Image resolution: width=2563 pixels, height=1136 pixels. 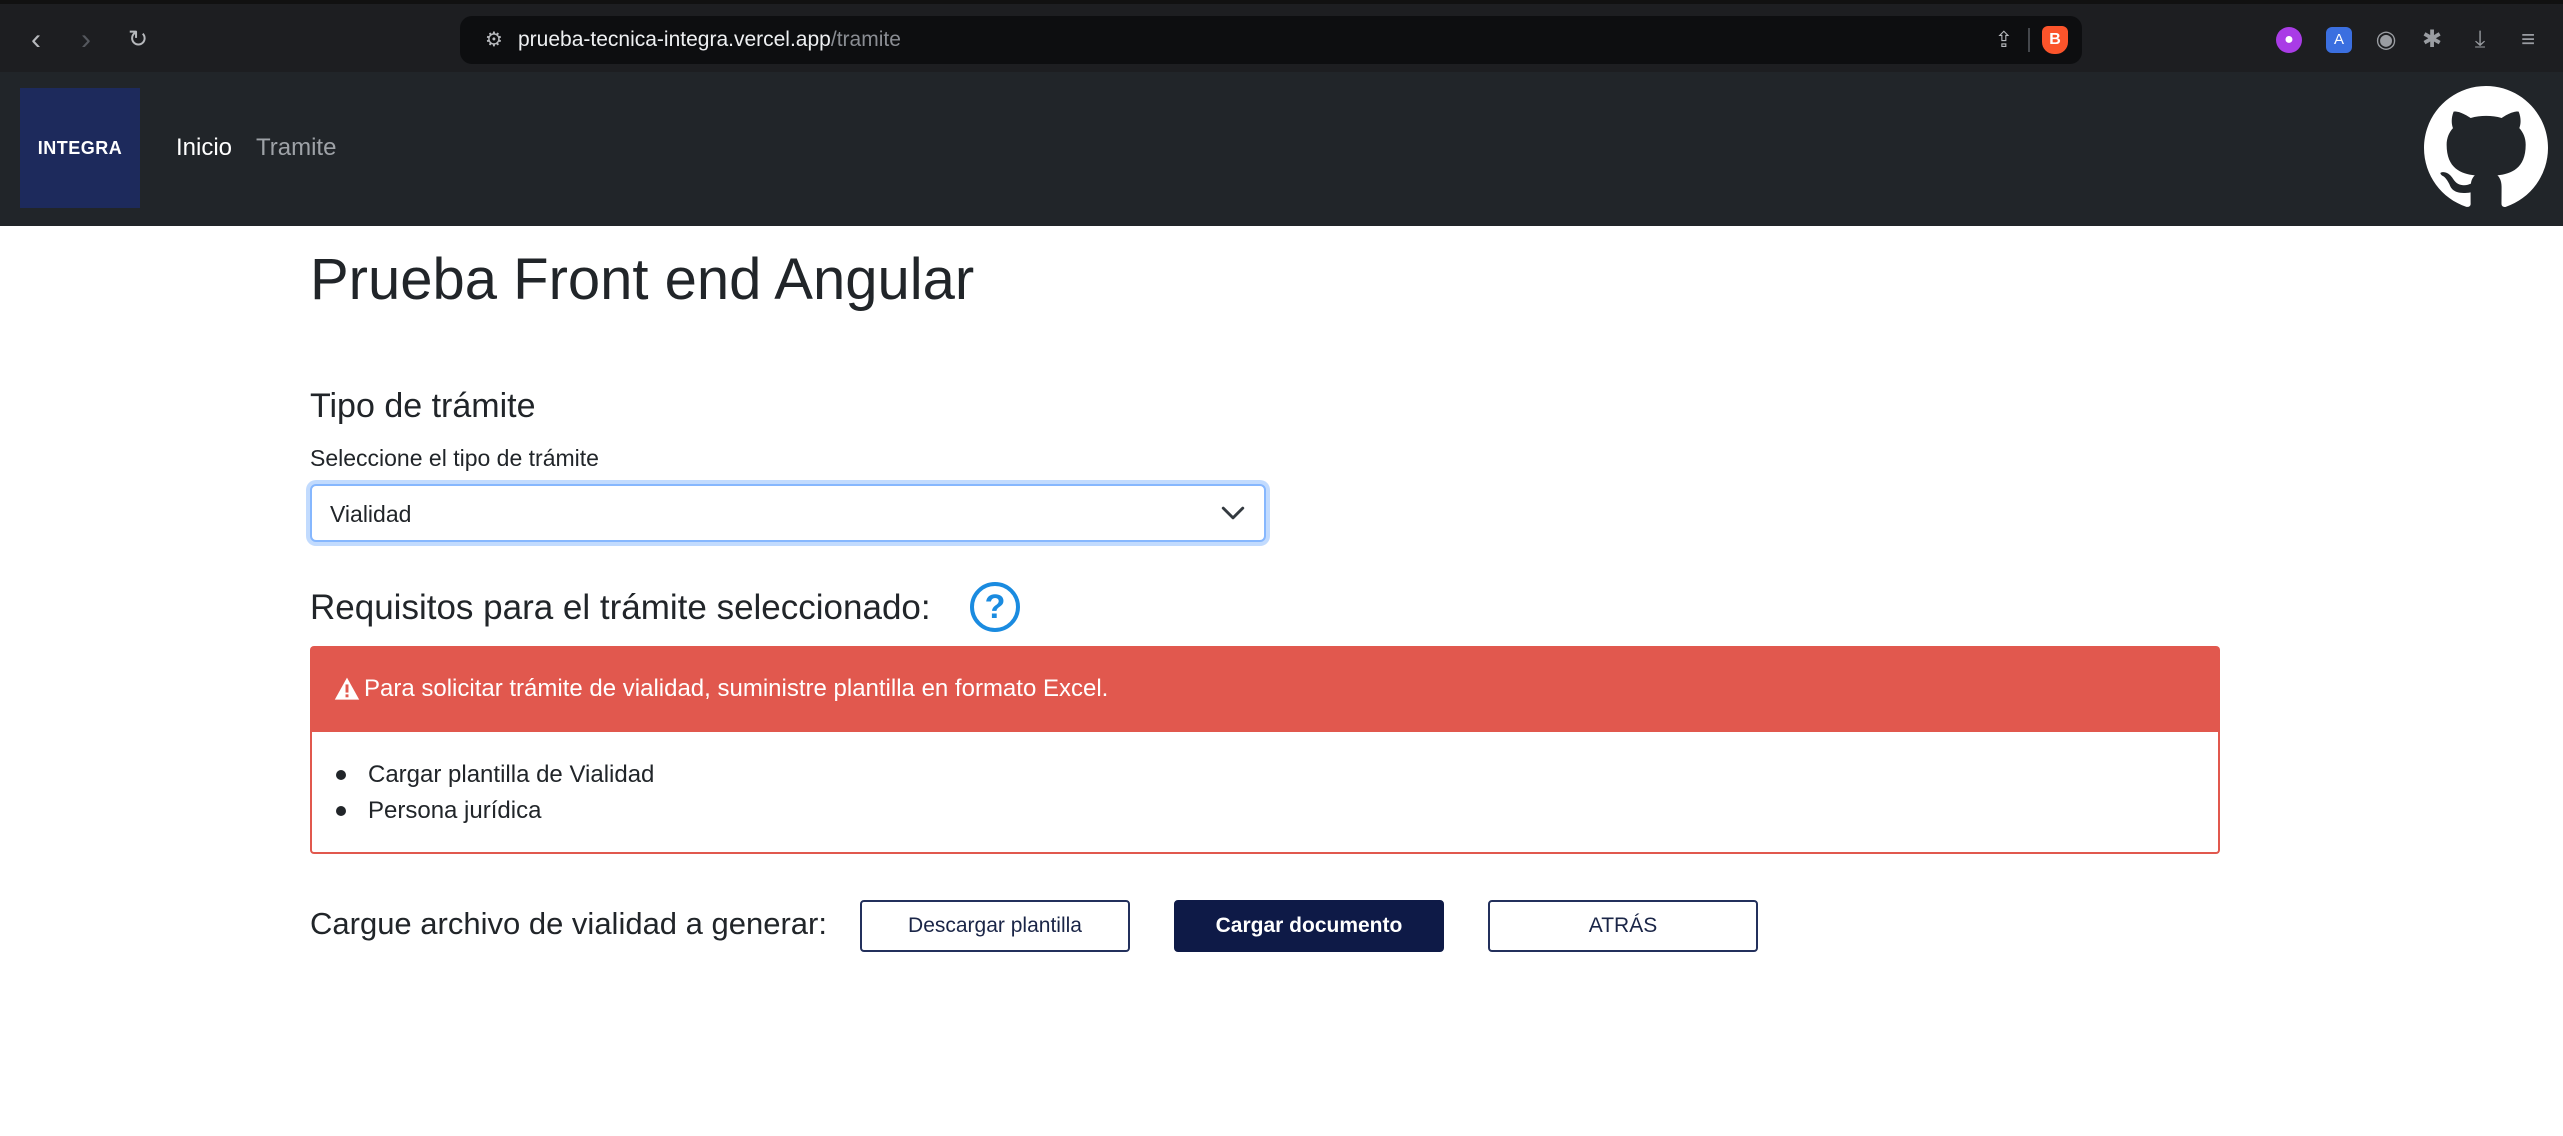 What do you see at coordinates (1309, 926) in the screenshot?
I see `upload-document-button: Cargar documento` at bounding box center [1309, 926].